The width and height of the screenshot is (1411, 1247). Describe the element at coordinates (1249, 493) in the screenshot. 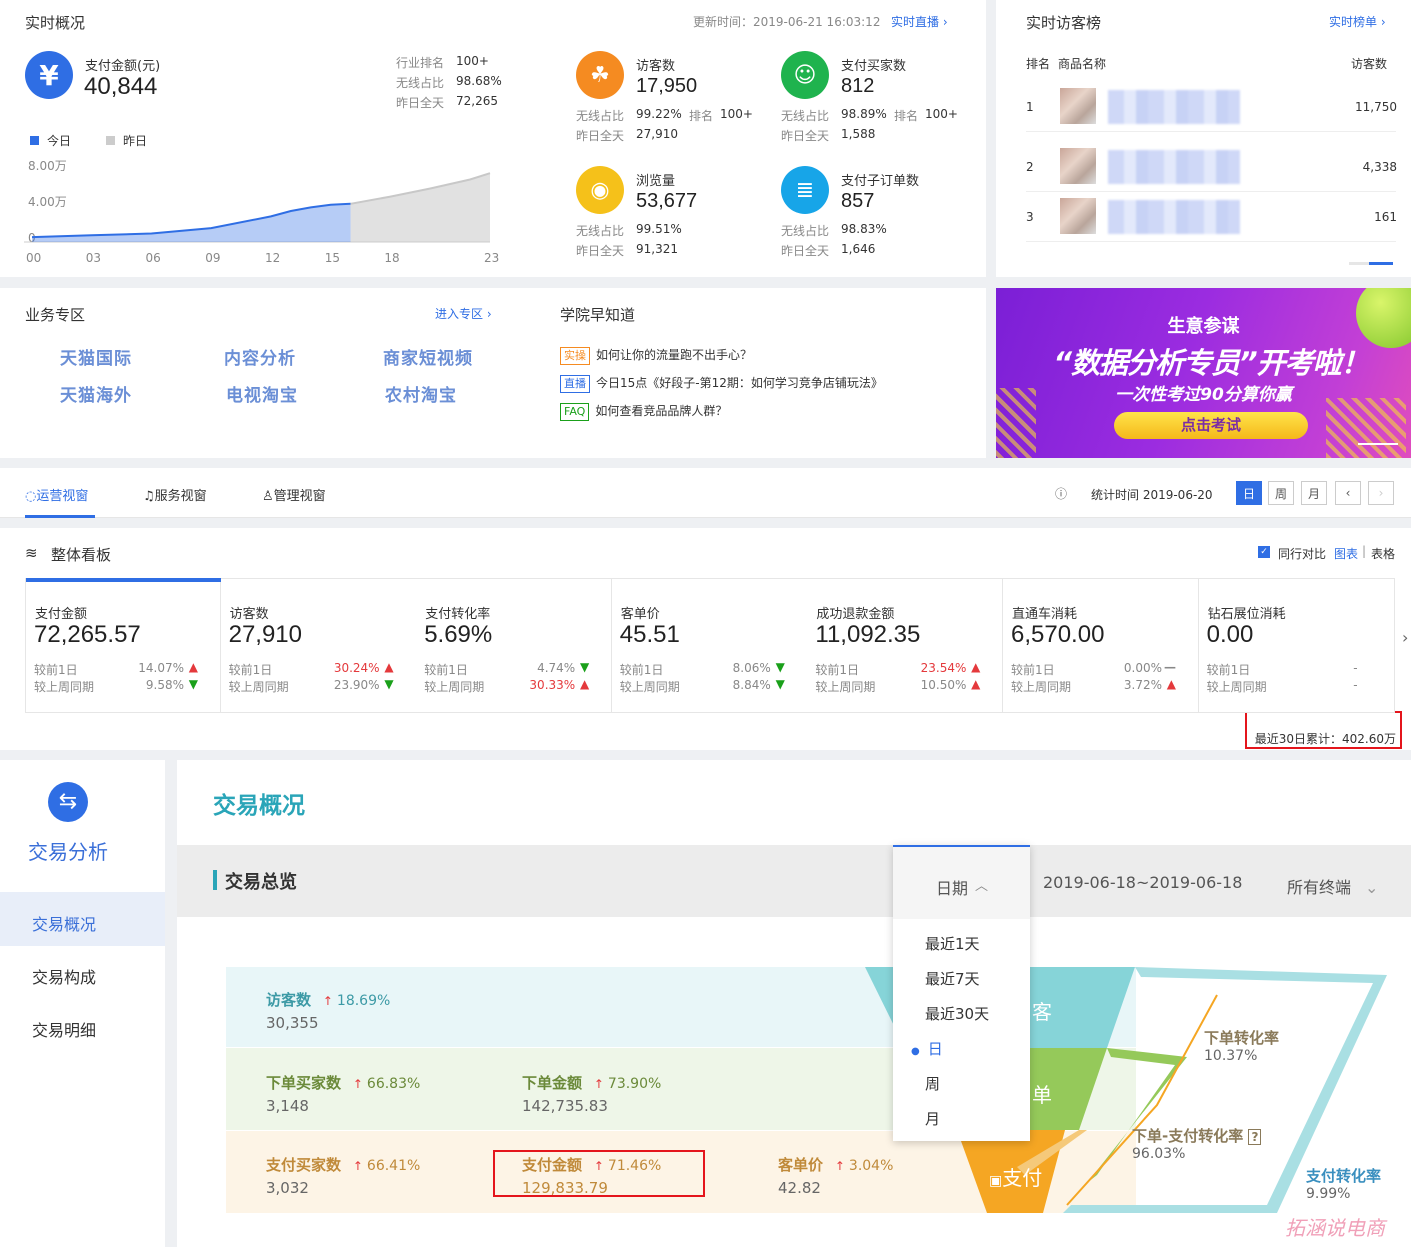

I see `period-day-button: 日` at that location.